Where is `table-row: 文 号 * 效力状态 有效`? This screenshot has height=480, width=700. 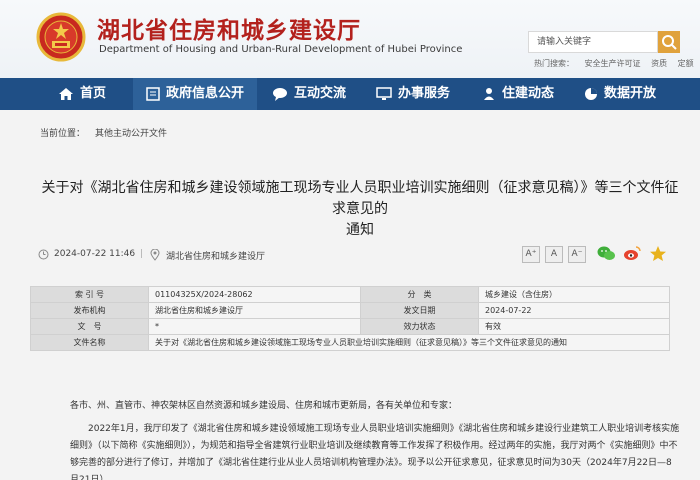 table-row: 文 号 * 效力状态 有效 is located at coordinates (350, 326).